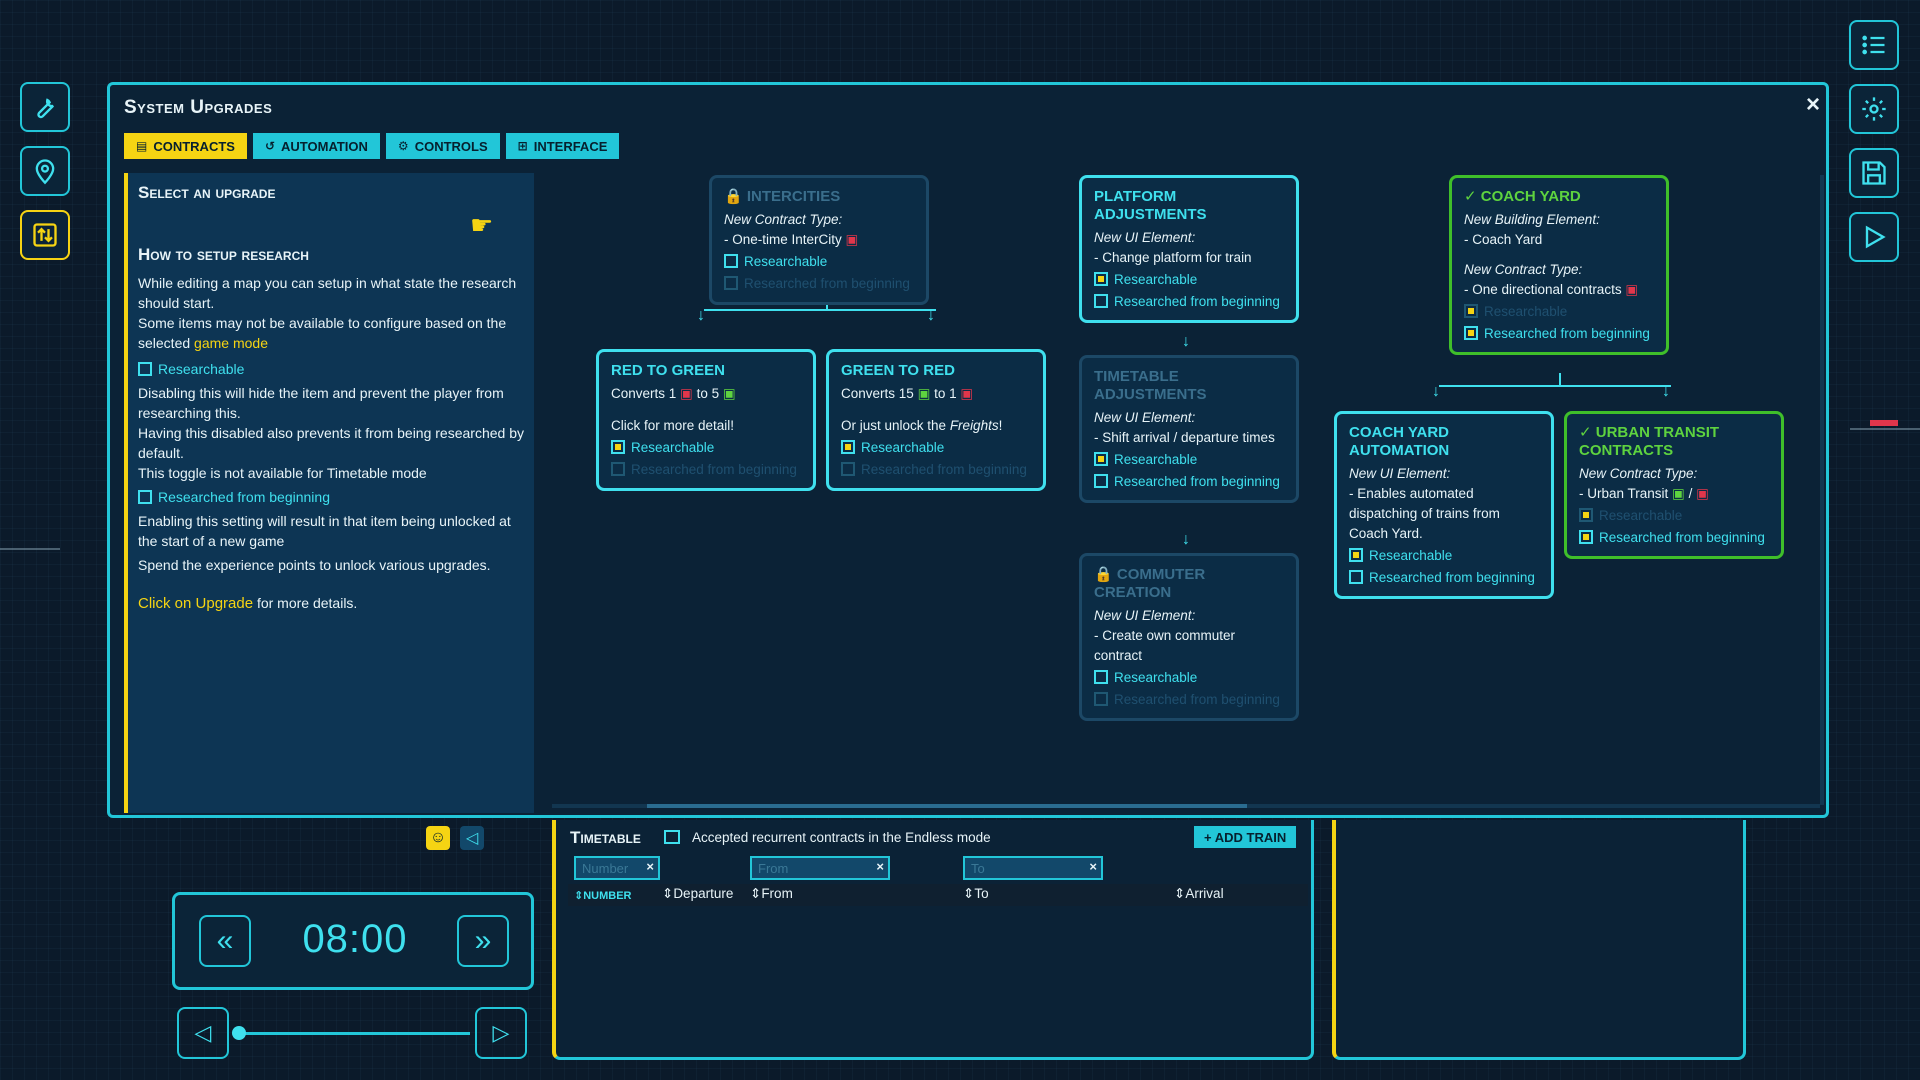  I want to click on double-chevron-left-icon: «, so click(225, 940).